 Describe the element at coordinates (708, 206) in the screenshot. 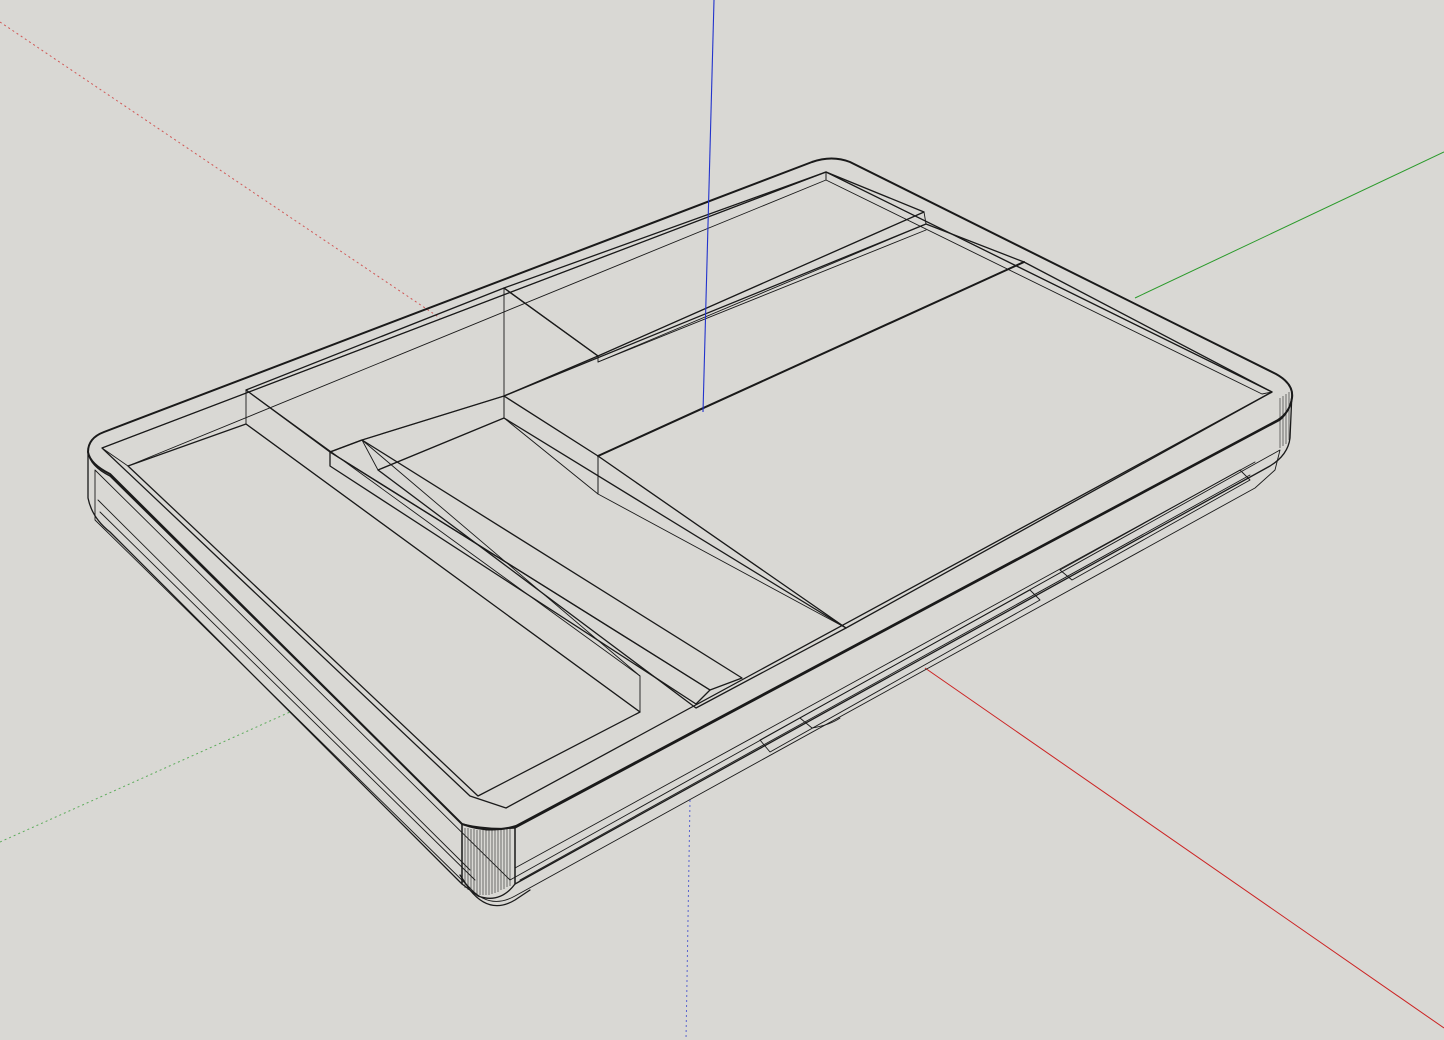

I see `blue-axis` at that location.